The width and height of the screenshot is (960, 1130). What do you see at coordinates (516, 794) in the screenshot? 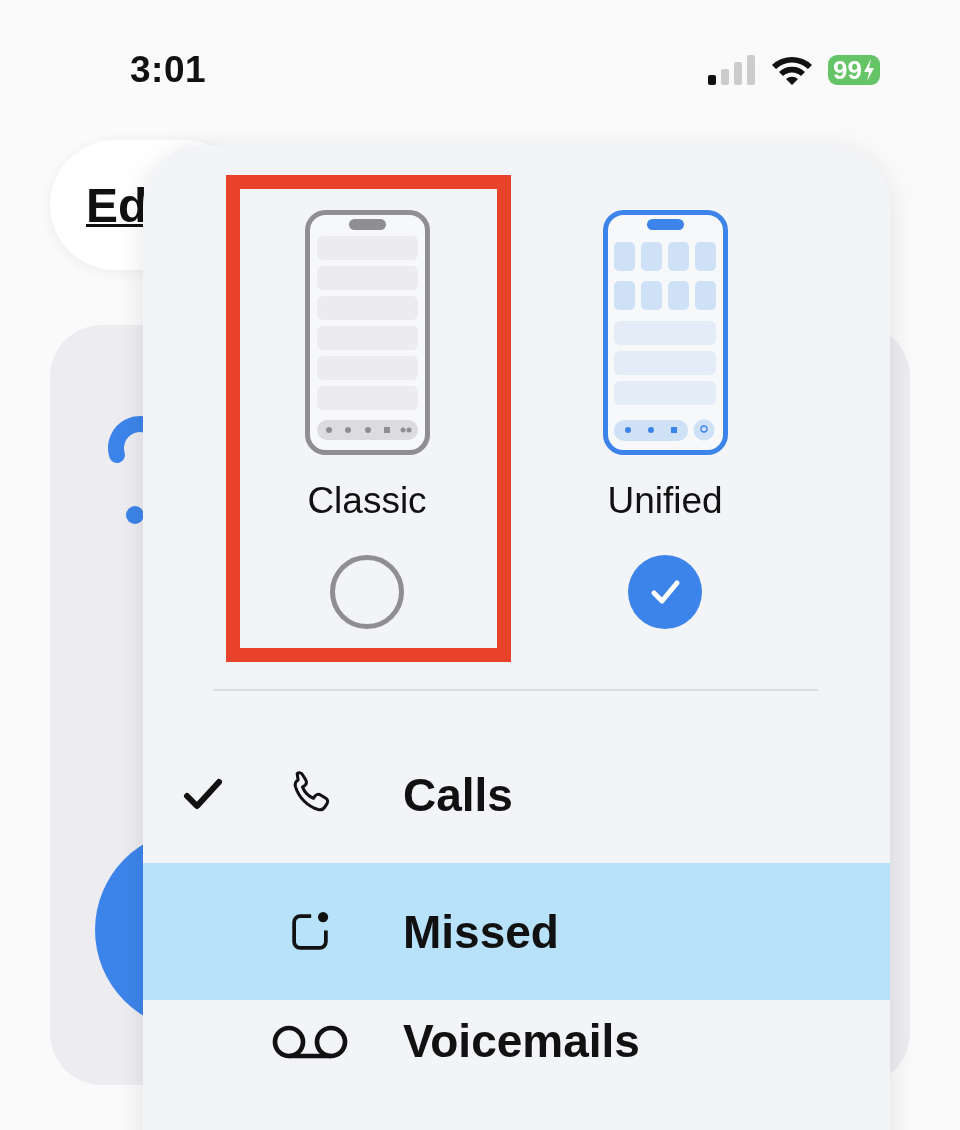
I see `menu-item: Calls` at bounding box center [516, 794].